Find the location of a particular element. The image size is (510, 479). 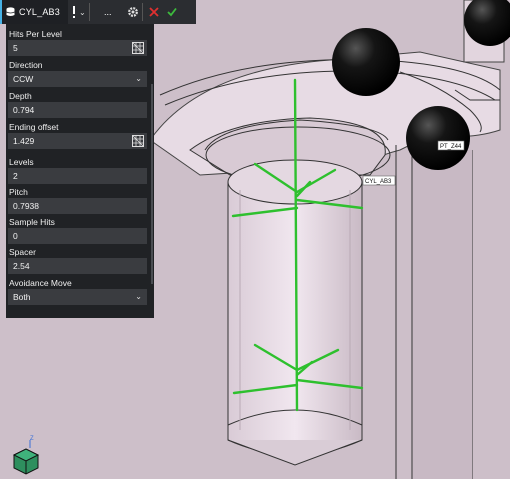

field-sample-hits: Sample Hits 0 is located at coordinates (77, 230).